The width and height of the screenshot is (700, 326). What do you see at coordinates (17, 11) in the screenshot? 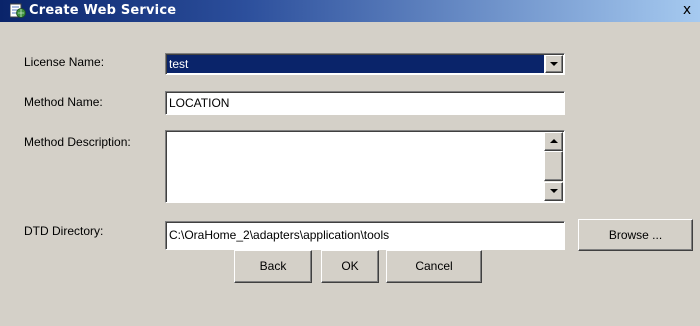
I see `web-service-app-icon` at bounding box center [17, 11].